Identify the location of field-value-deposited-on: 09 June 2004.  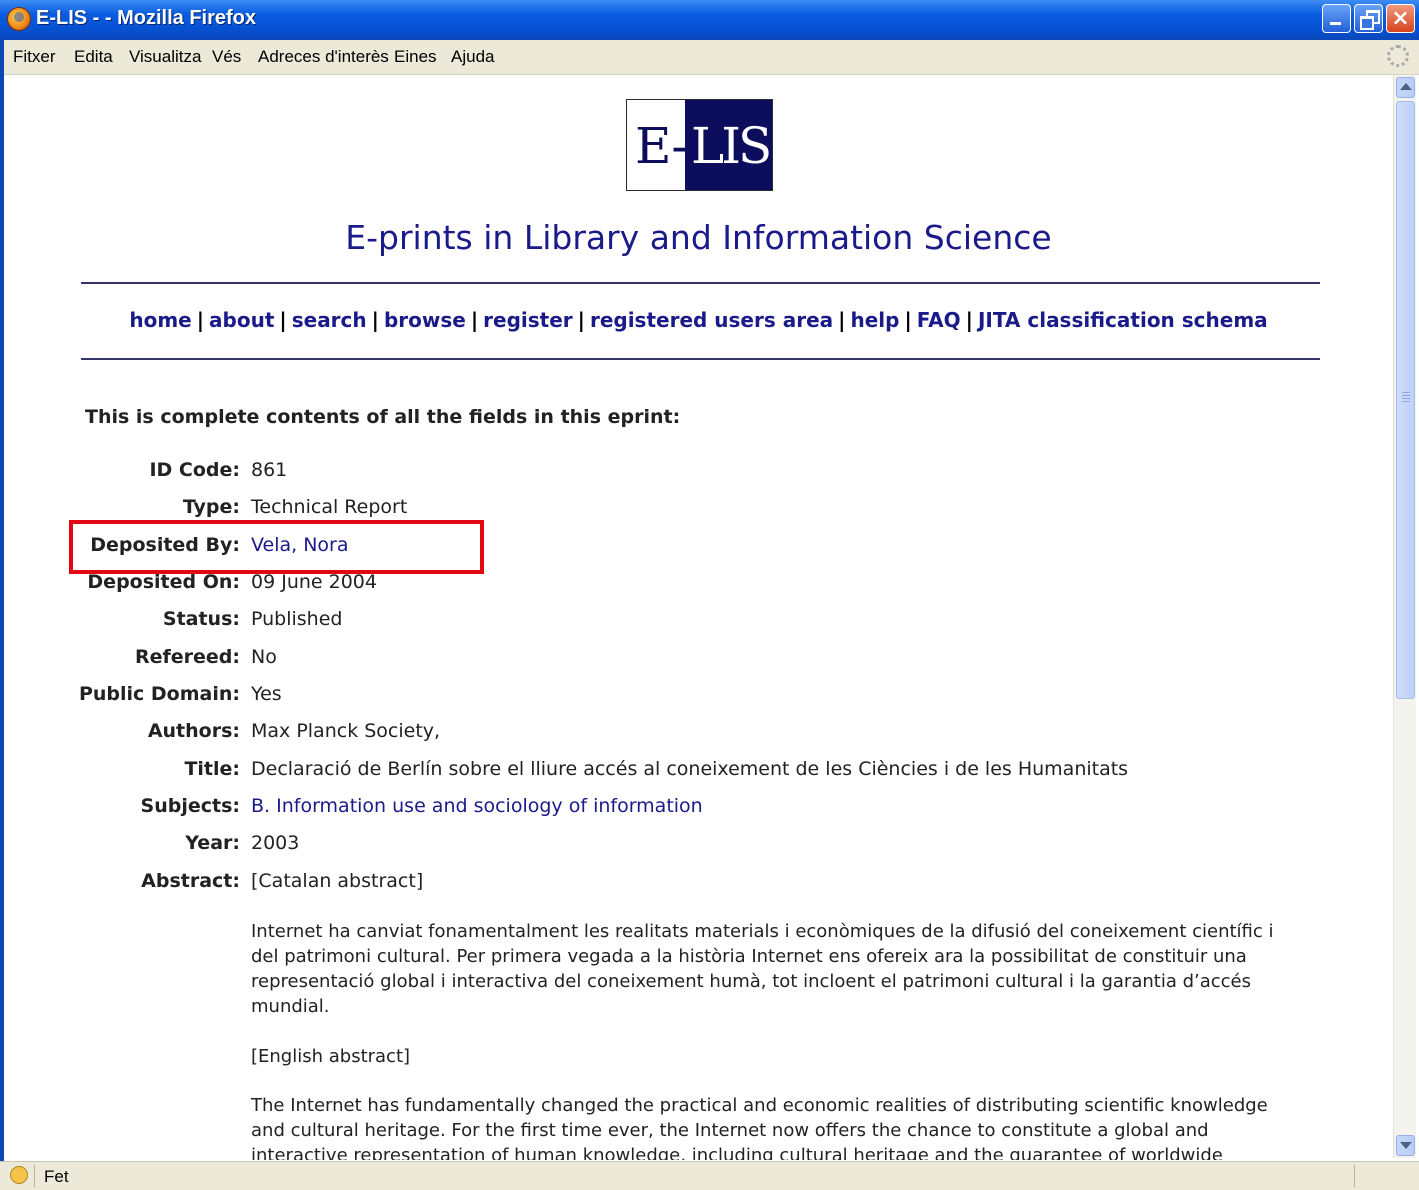
(314, 582).